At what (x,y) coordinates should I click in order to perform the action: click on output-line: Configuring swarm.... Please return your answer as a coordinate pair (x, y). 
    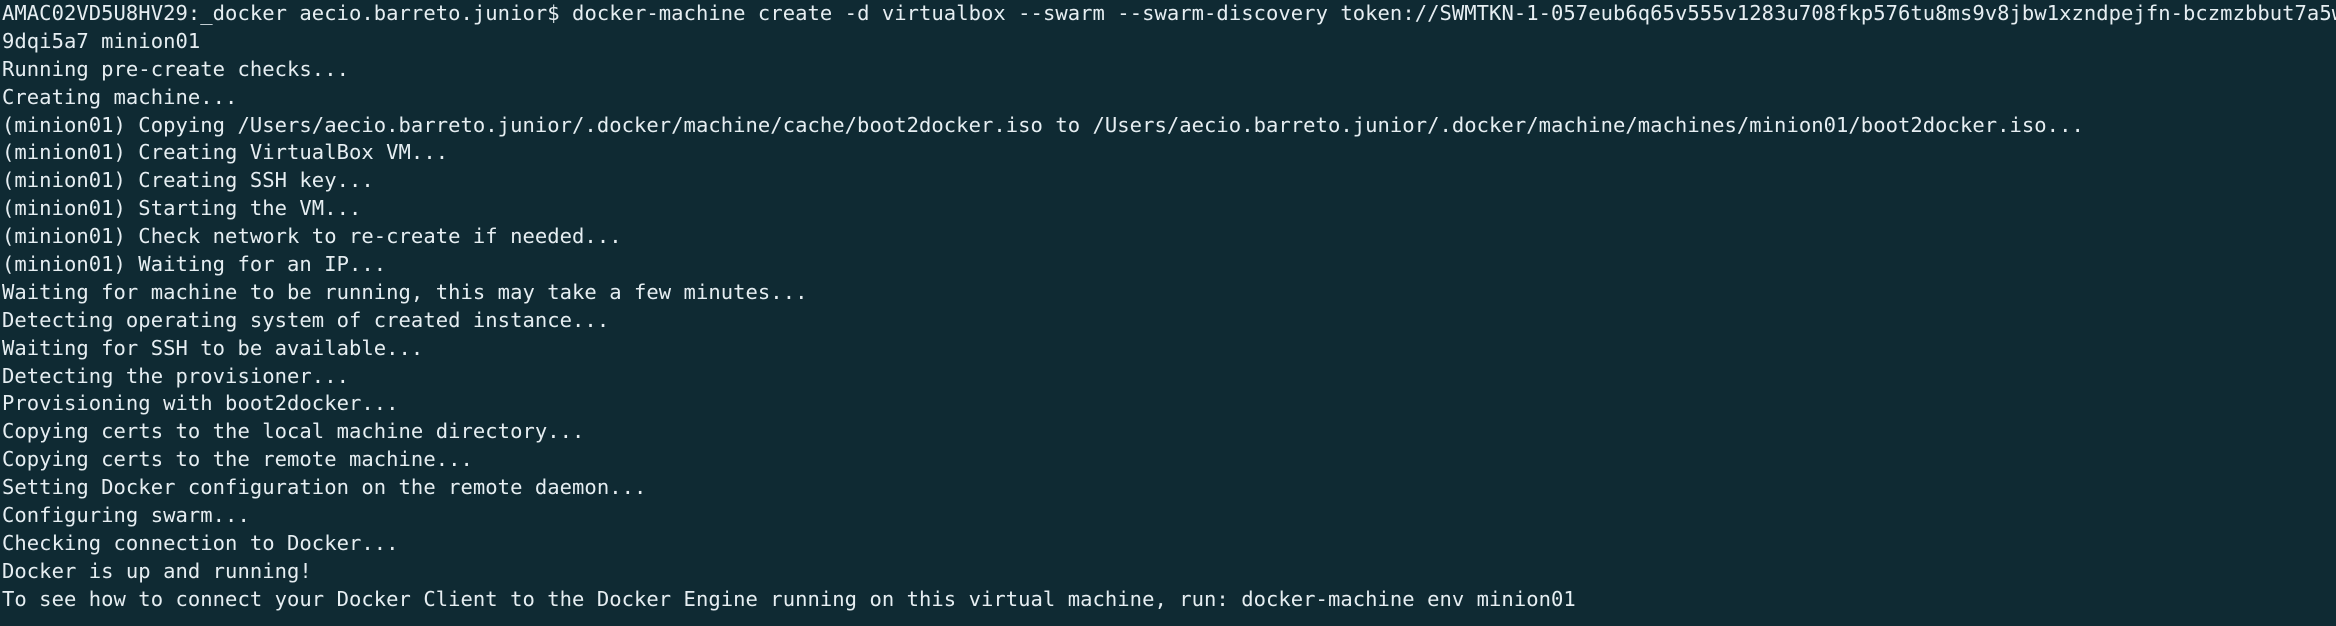
    Looking at the image, I should click on (126, 515).